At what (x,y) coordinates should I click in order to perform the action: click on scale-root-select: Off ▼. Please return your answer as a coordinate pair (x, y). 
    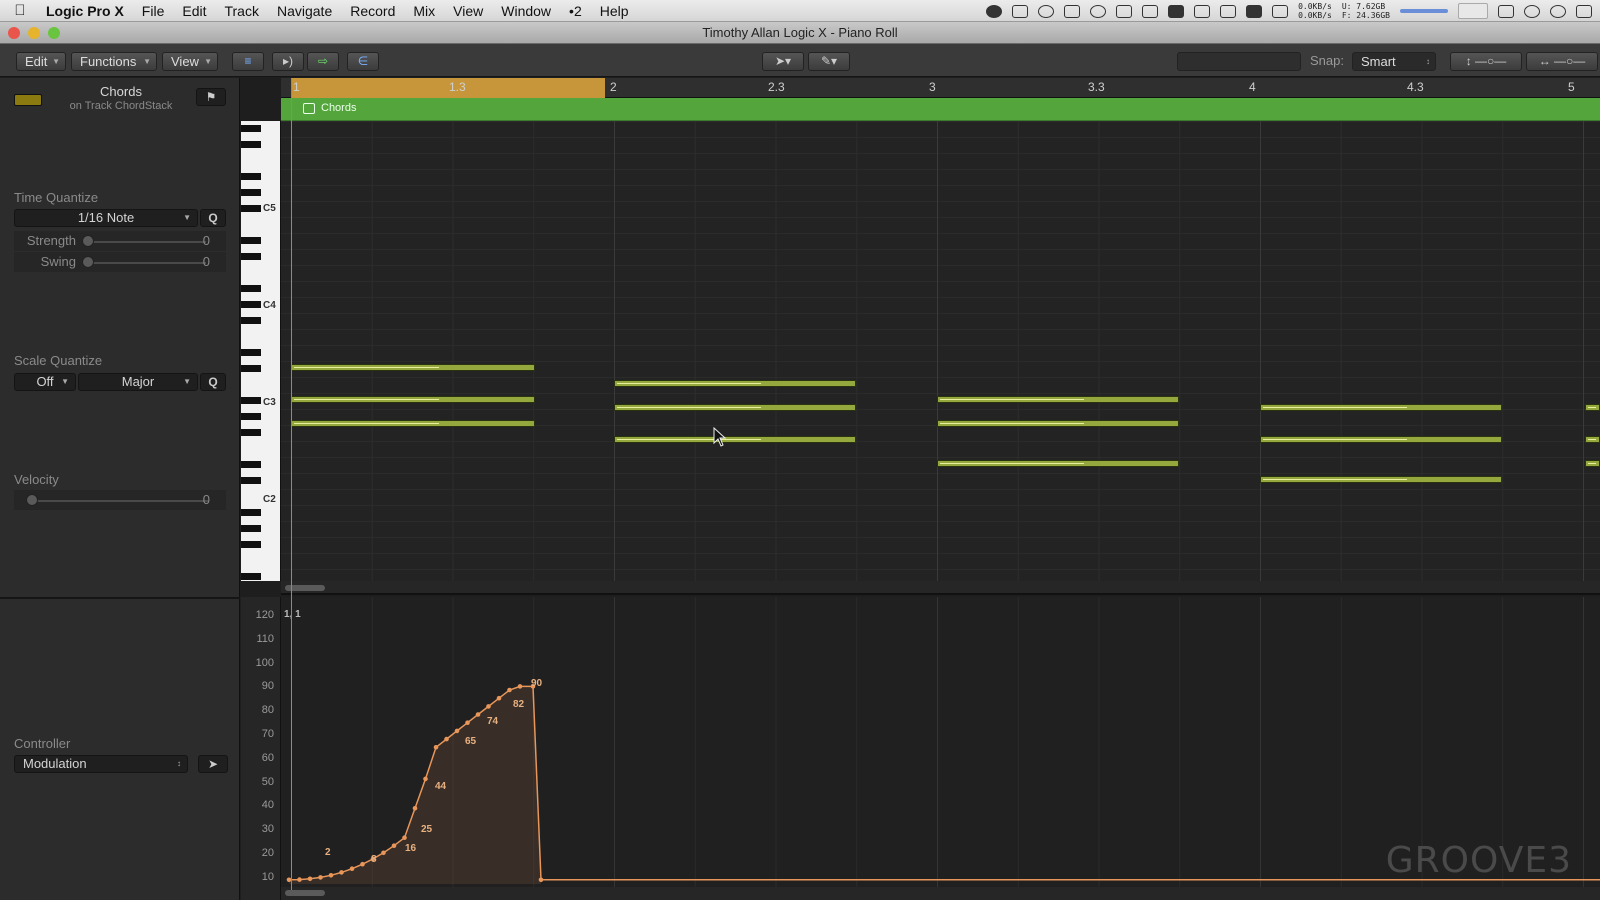
    Looking at the image, I should click on (45, 382).